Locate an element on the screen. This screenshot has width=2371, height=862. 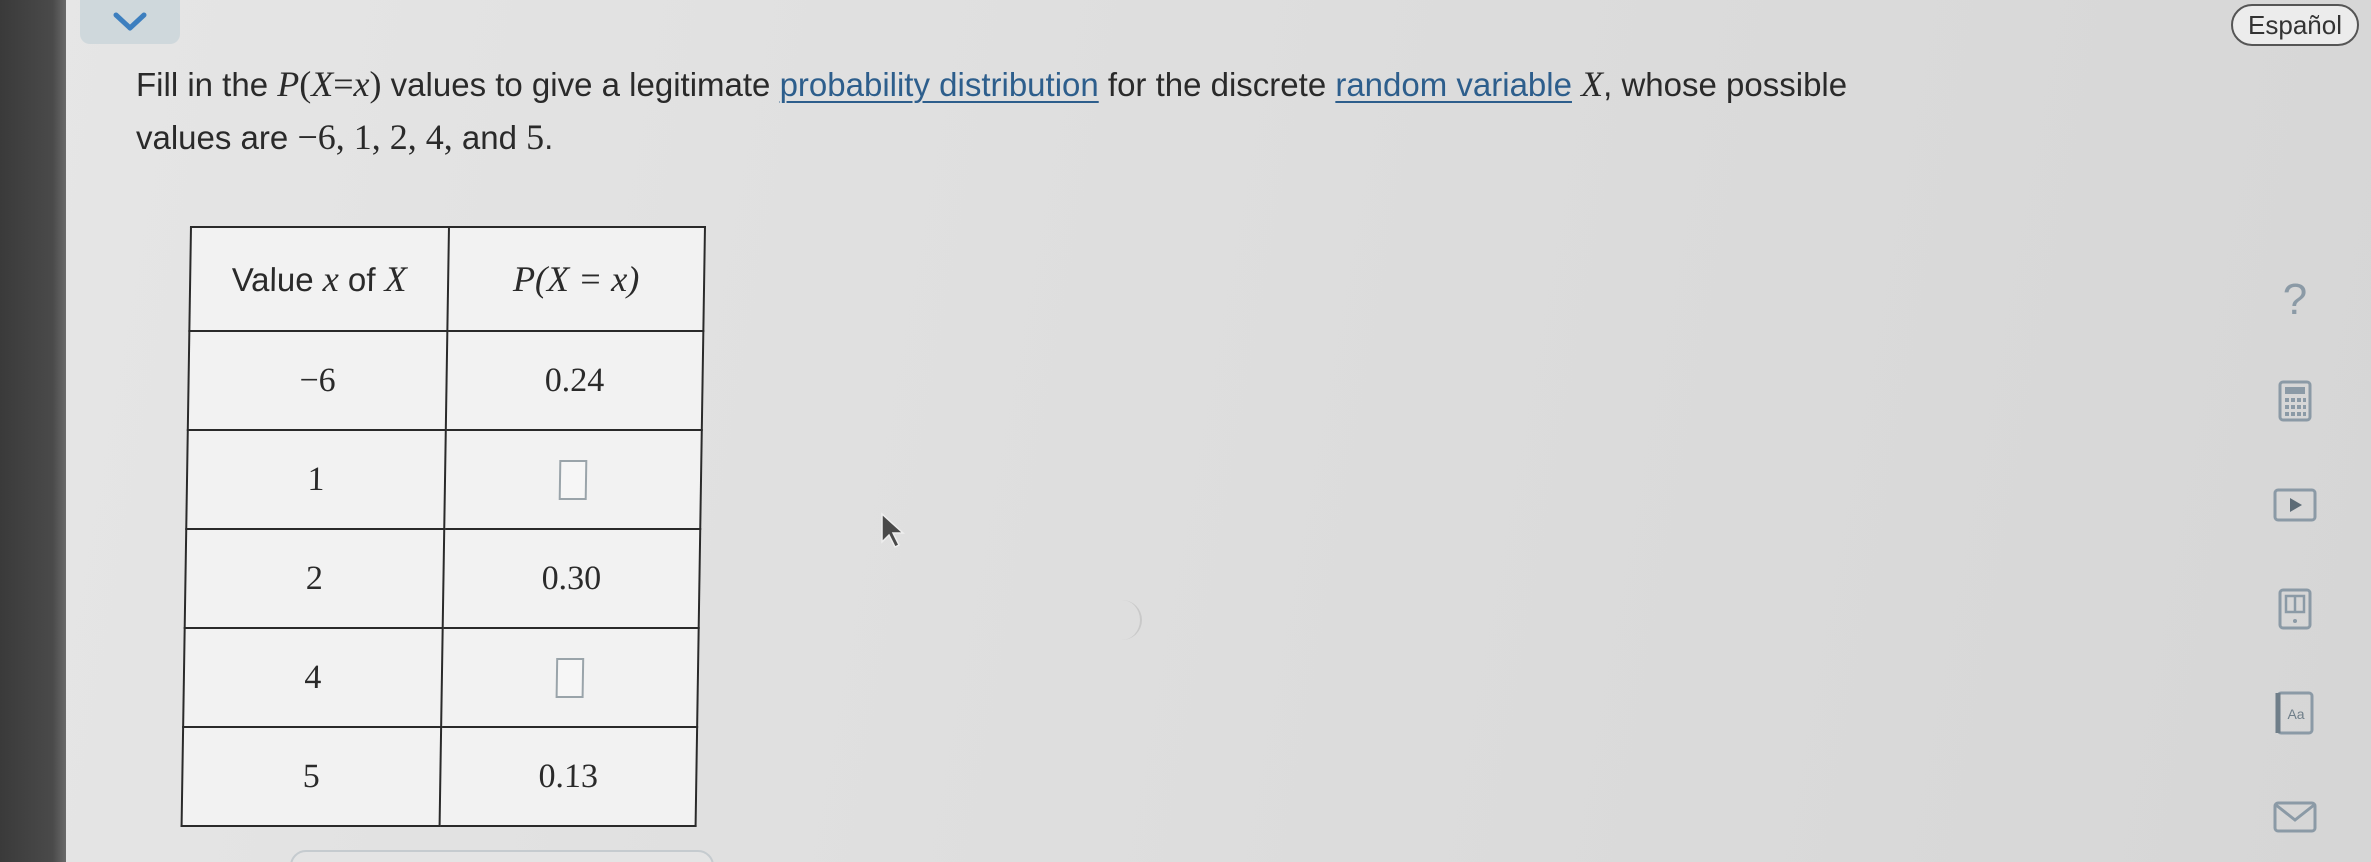
book-icon is located at coordinates (2295, 609).